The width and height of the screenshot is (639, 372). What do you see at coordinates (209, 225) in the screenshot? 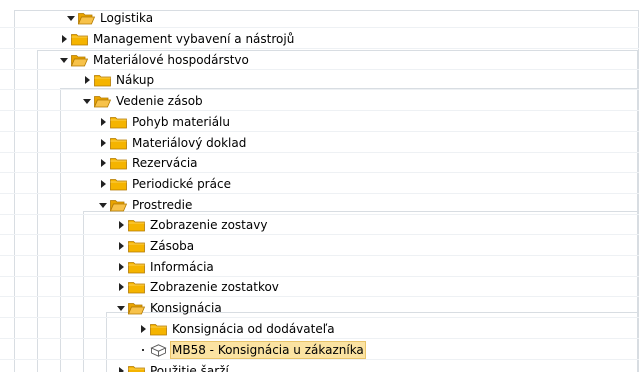
I see `tree-node-label: Zobrazenie zostavy` at bounding box center [209, 225].